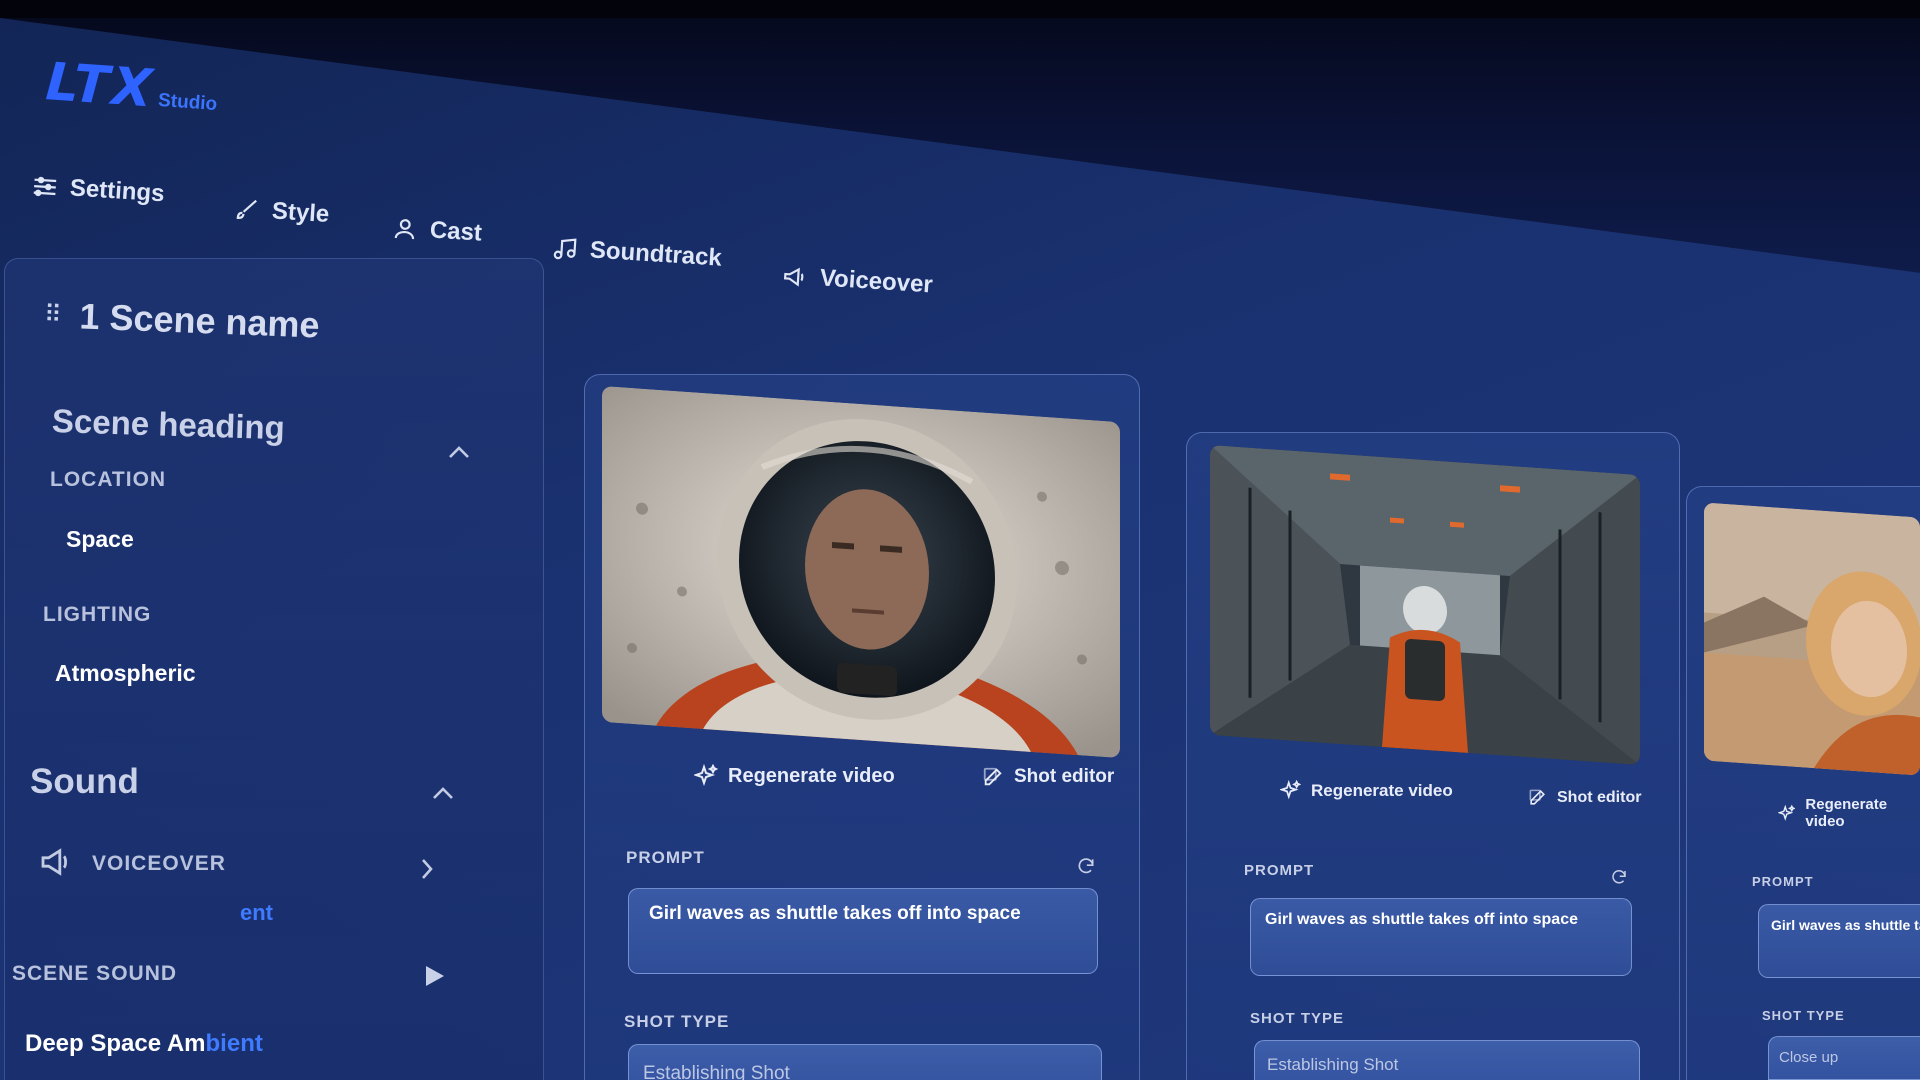  Describe the element at coordinates (117, 191) in the screenshot. I see `tab-label: Settings` at that location.